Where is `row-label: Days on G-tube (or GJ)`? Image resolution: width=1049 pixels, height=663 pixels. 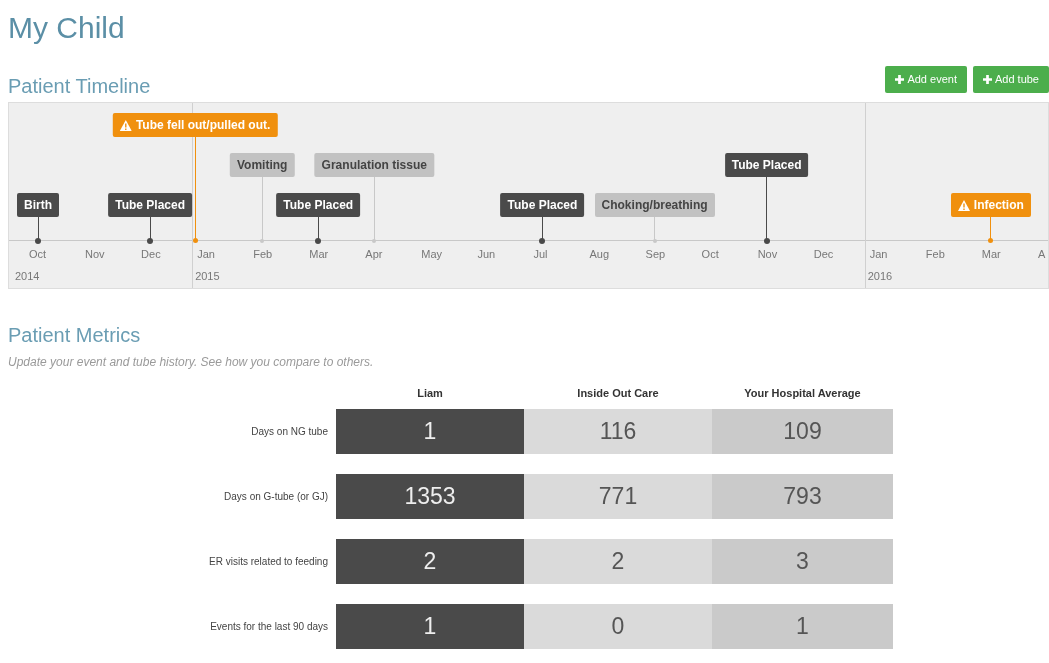 row-label: Days on G-tube (or GJ) is located at coordinates (276, 496).